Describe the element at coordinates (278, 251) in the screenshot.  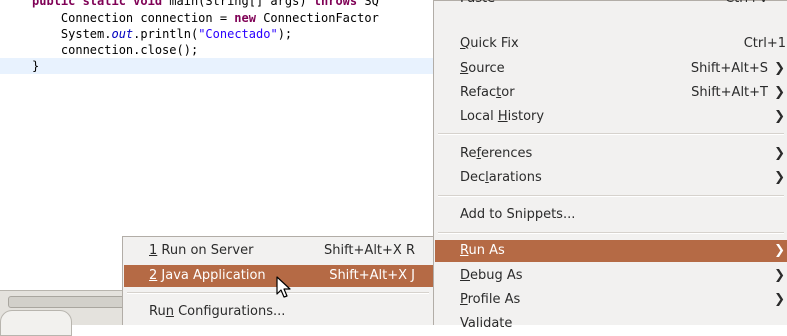
I see `menu-item-run-on-server: 1 Run on Server Shift+Alt+X R` at that location.